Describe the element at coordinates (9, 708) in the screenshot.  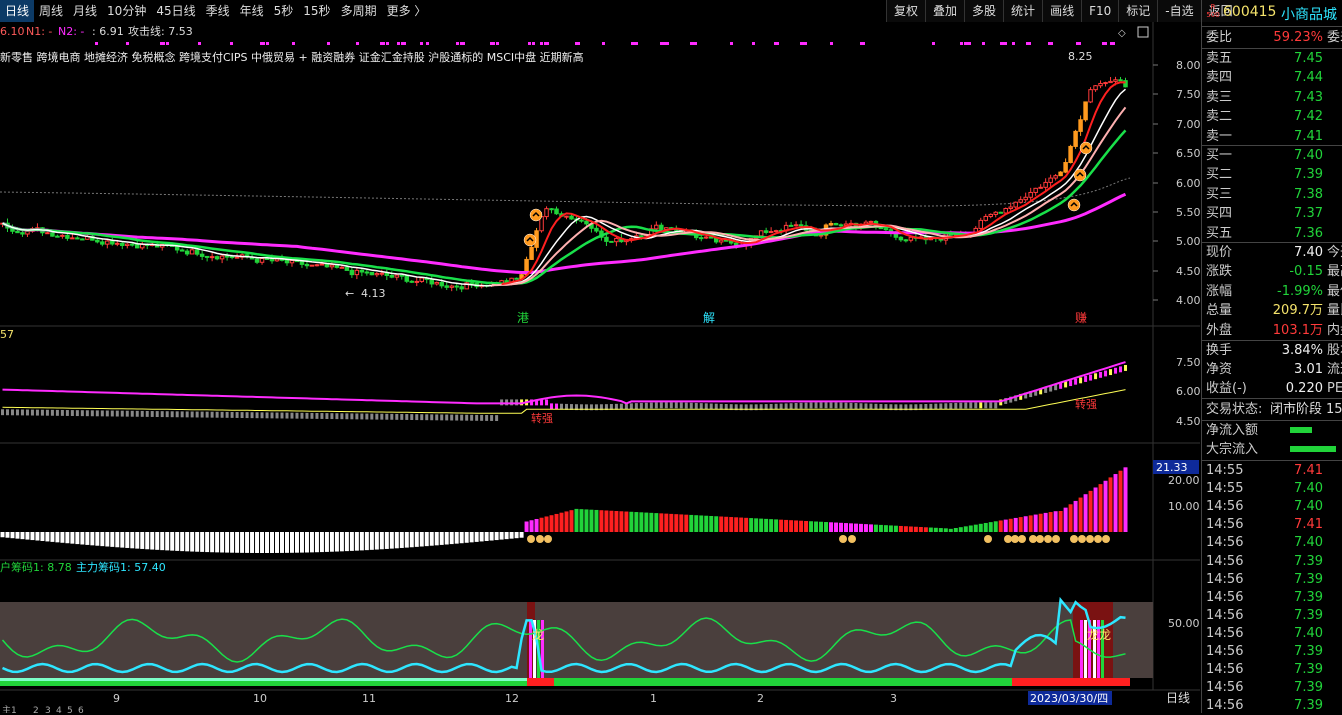
I see `bottom-tab: 主1` at that location.